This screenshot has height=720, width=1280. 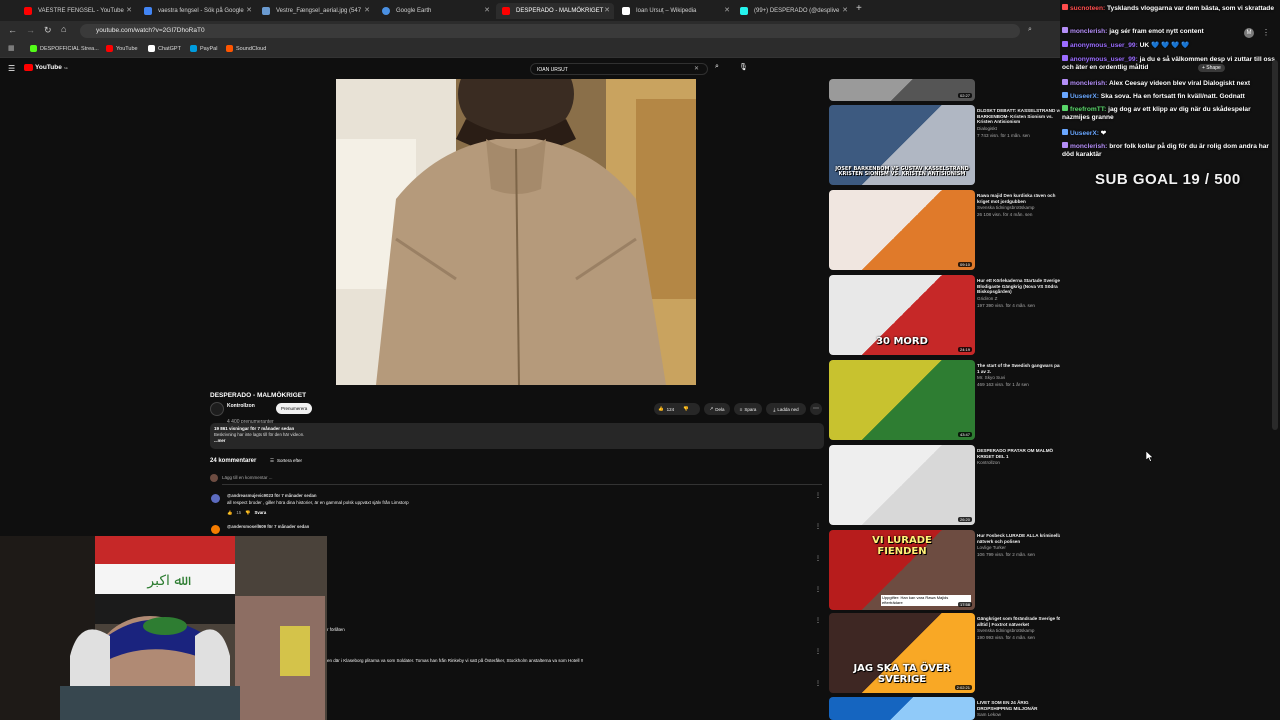 I want to click on bookmark-chatgpt: ChatGPT, so click(x=164, y=48).